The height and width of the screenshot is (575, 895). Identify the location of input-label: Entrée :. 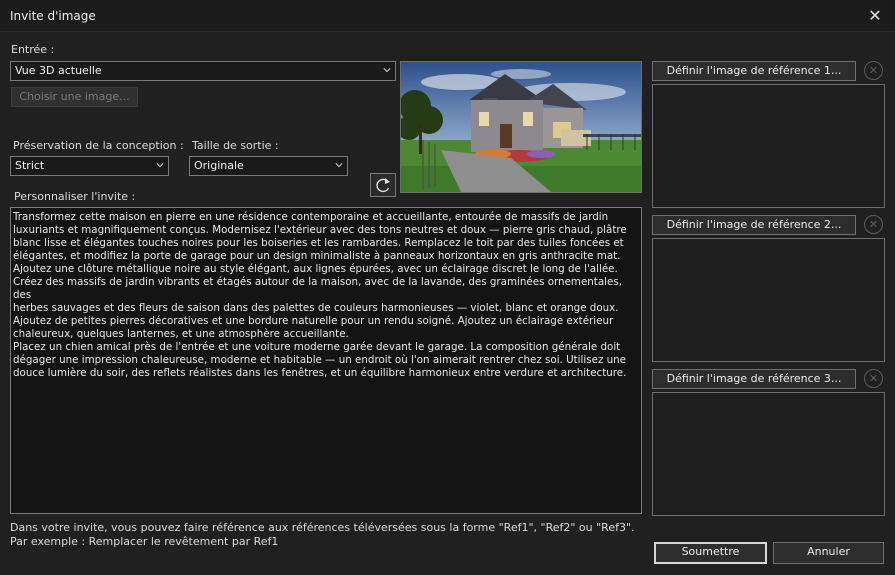
(33, 49).